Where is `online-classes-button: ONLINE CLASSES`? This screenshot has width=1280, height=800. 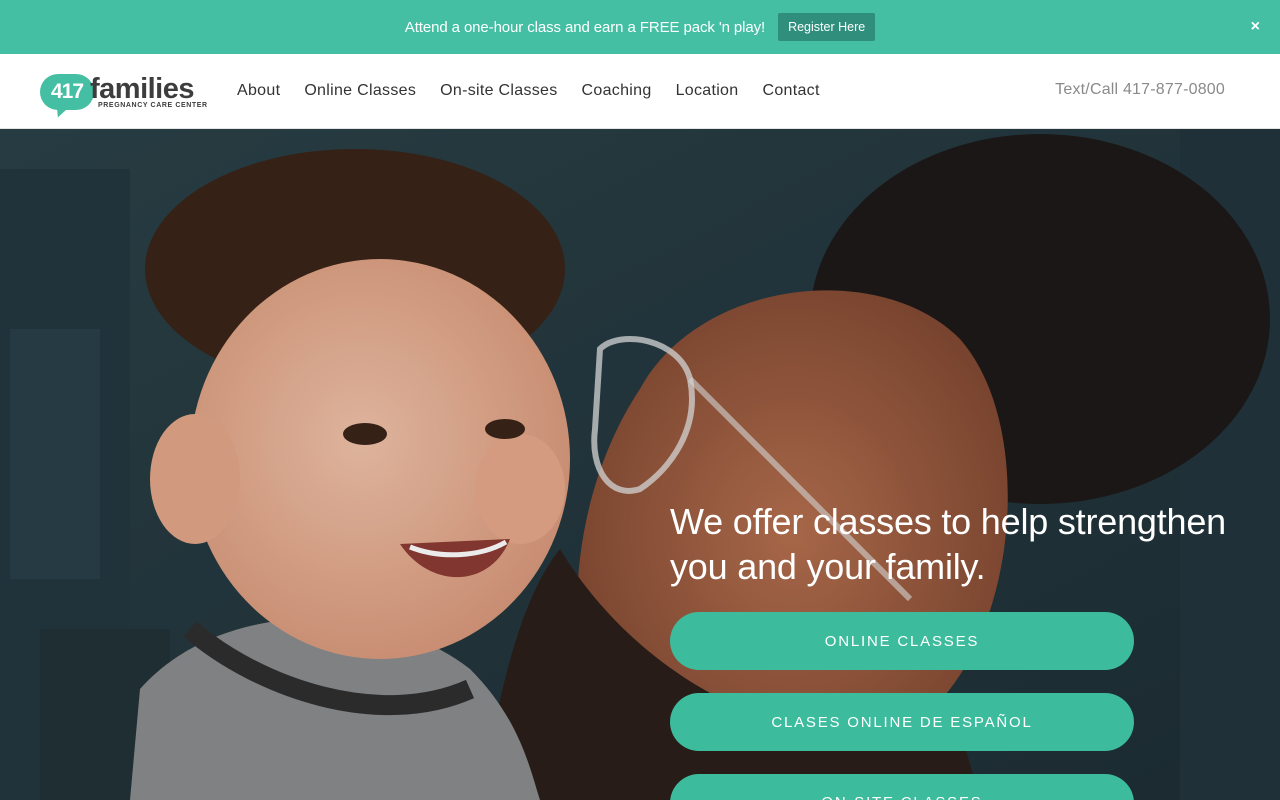 online-classes-button: ONLINE CLASSES is located at coordinates (902, 641).